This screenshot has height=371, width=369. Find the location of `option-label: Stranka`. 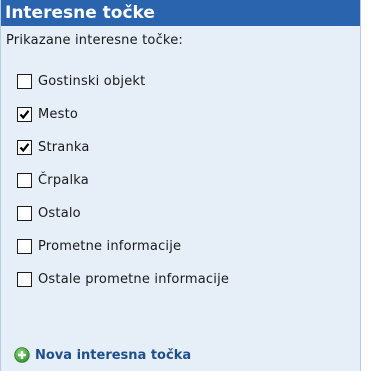

option-label: Stranka is located at coordinates (64, 147).